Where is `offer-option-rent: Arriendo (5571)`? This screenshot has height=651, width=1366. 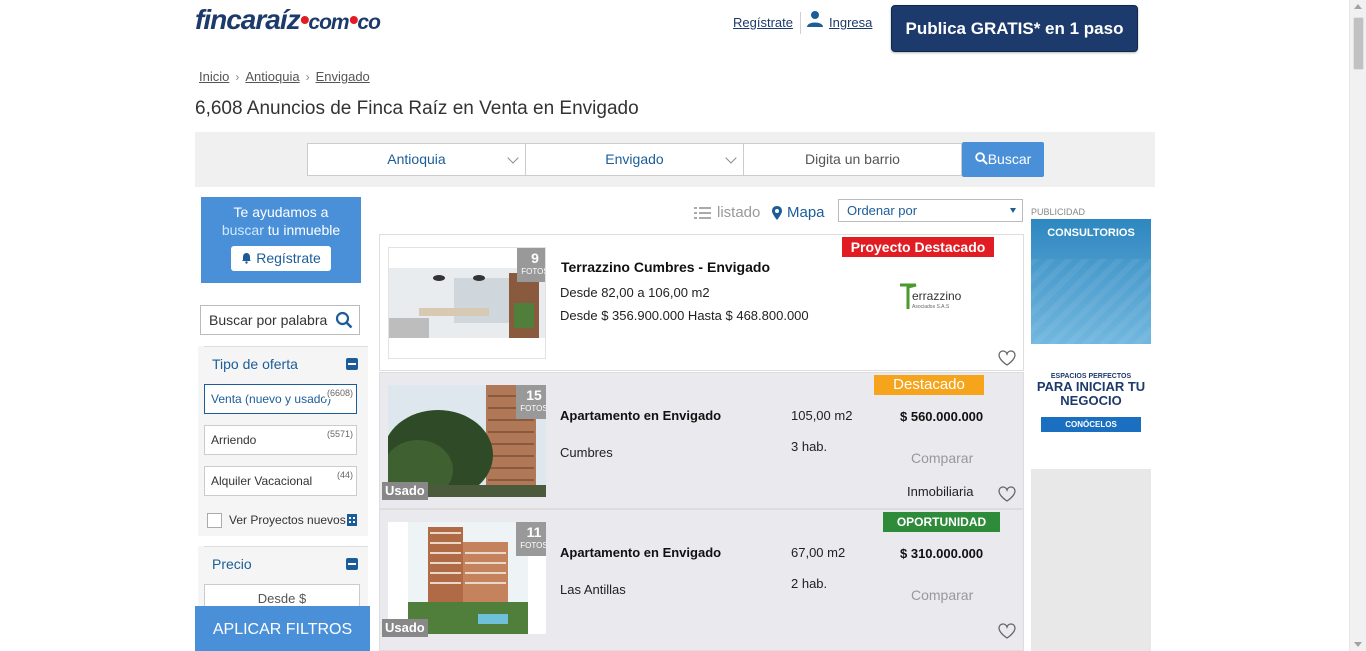 offer-option-rent: Arriendo (5571) is located at coordinates (280, 440).